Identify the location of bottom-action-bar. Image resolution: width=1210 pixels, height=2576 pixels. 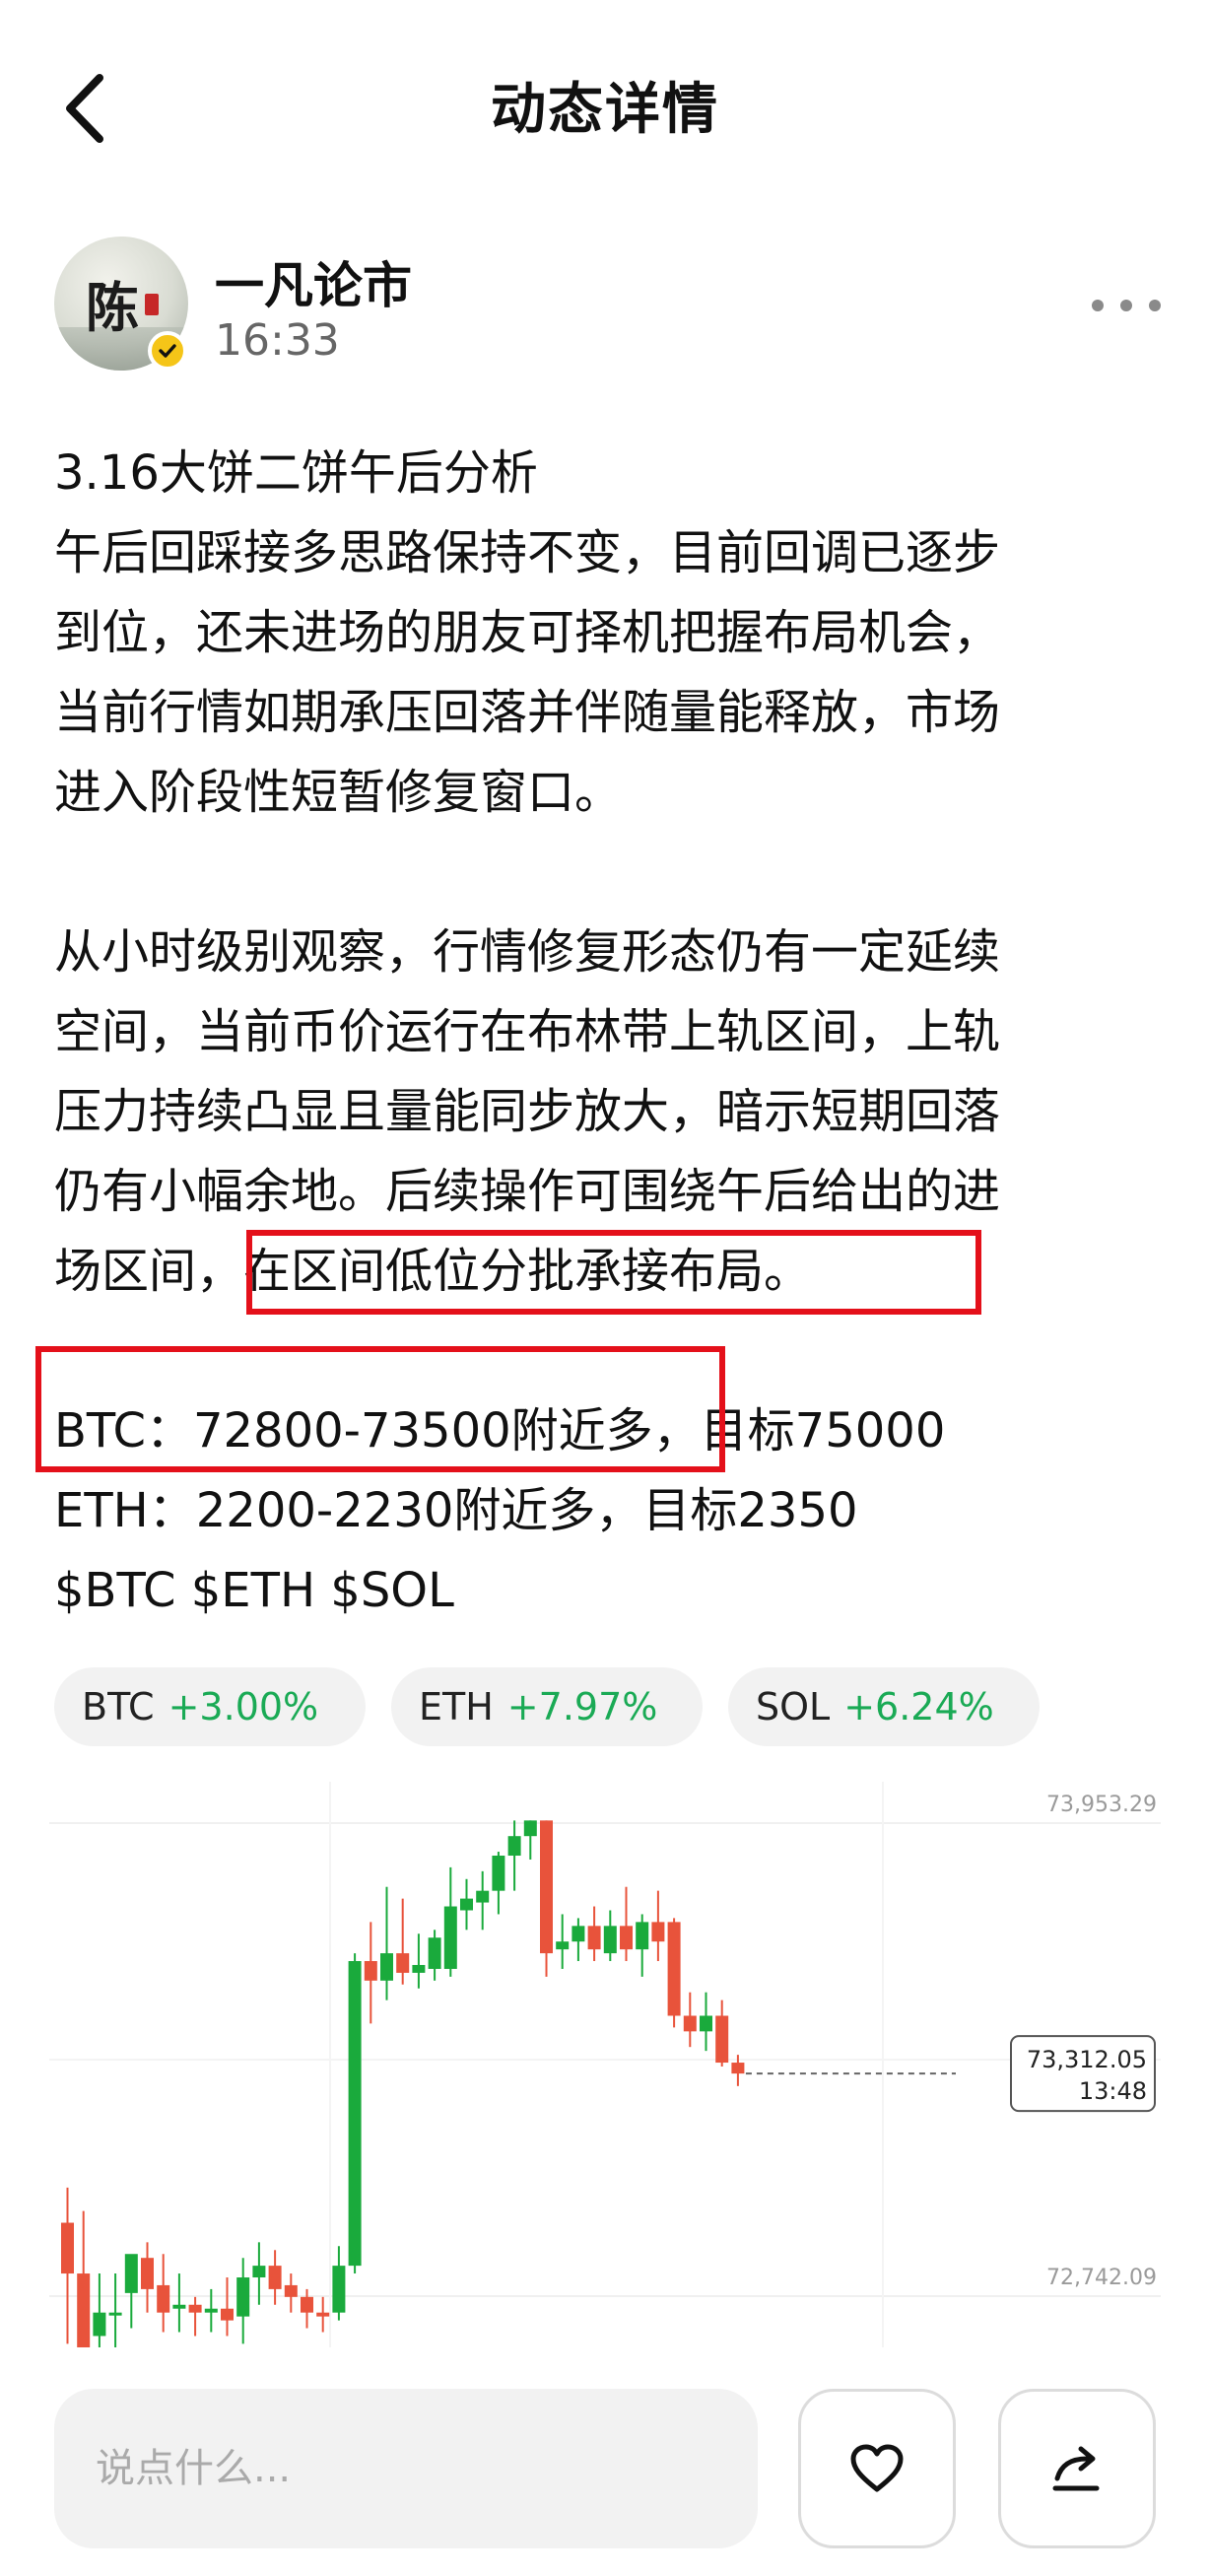
(605, 2480).